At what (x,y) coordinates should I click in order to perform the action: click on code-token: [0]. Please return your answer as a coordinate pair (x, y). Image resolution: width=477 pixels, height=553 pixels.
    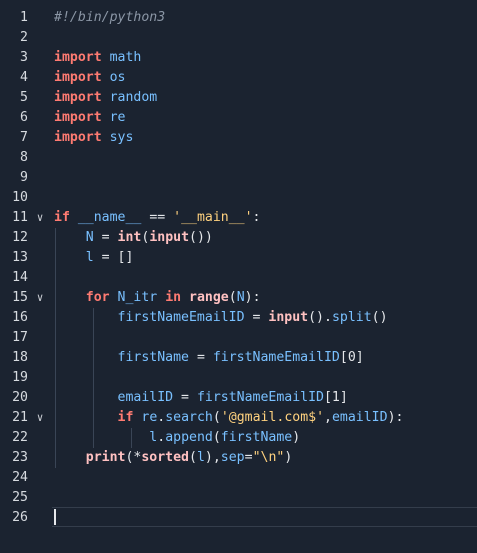
    Looking at the image, I should click on (351, 357).